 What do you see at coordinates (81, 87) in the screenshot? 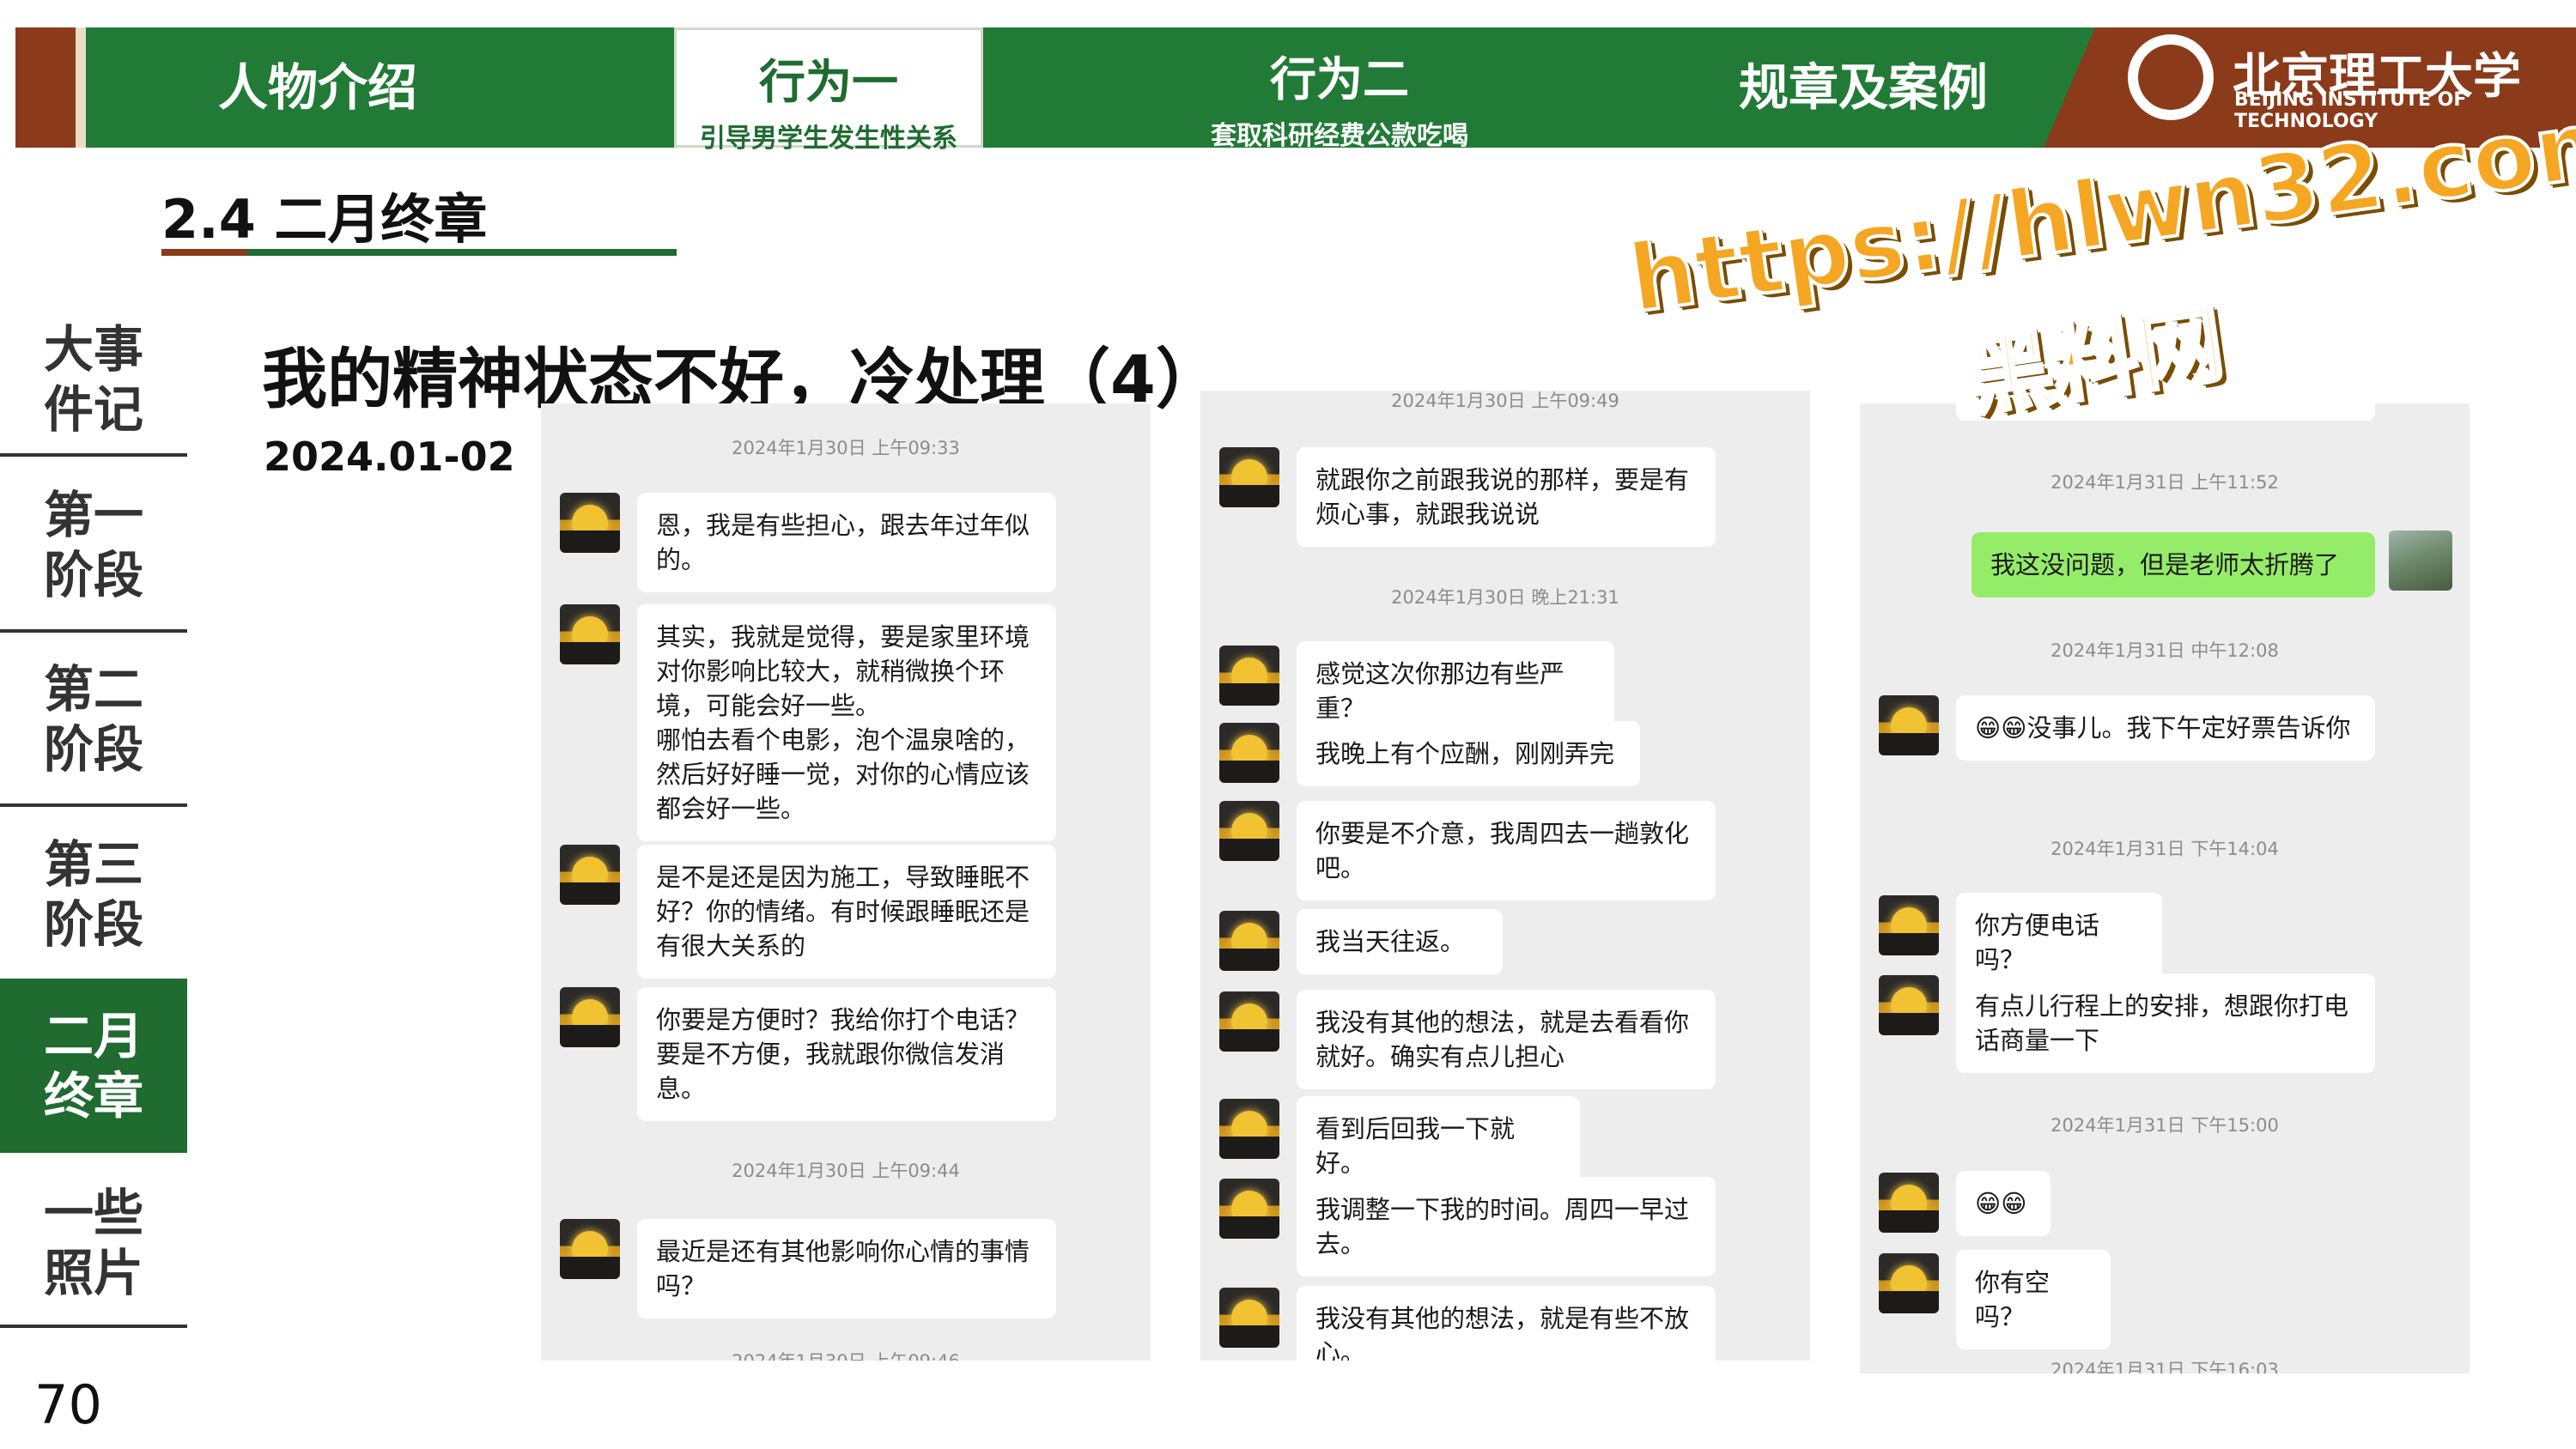
I see `nav-accent-gap` at bounding box center [81, 87].